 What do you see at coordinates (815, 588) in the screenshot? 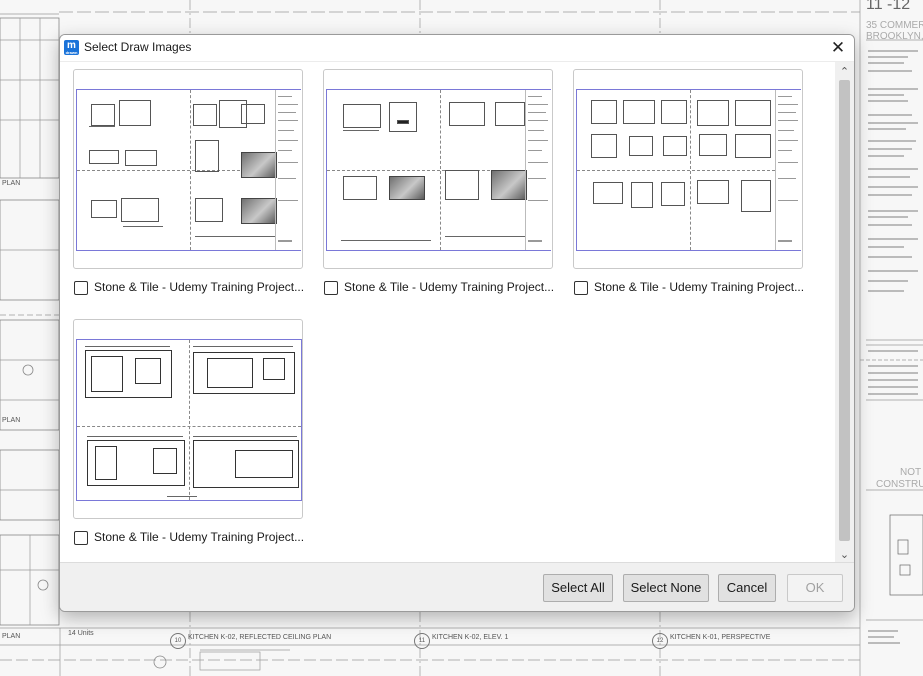
I see `ok-button: OK` at bounding box center [815, 588].